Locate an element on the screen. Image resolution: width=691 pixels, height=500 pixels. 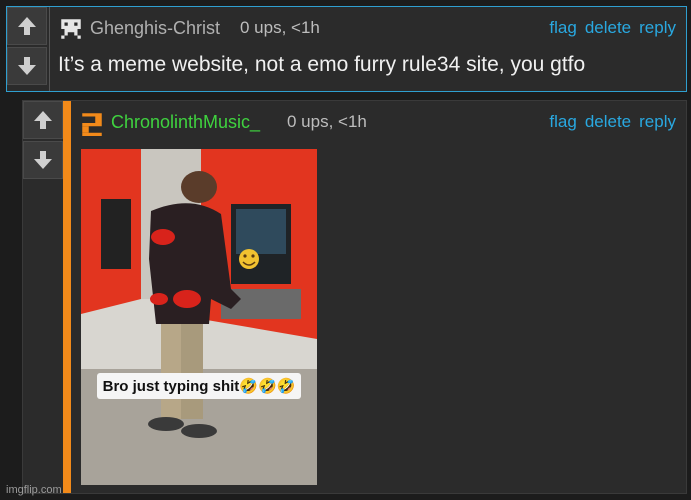
imgflip-watermark: imgflip.com is located at coordinates (34, 490).